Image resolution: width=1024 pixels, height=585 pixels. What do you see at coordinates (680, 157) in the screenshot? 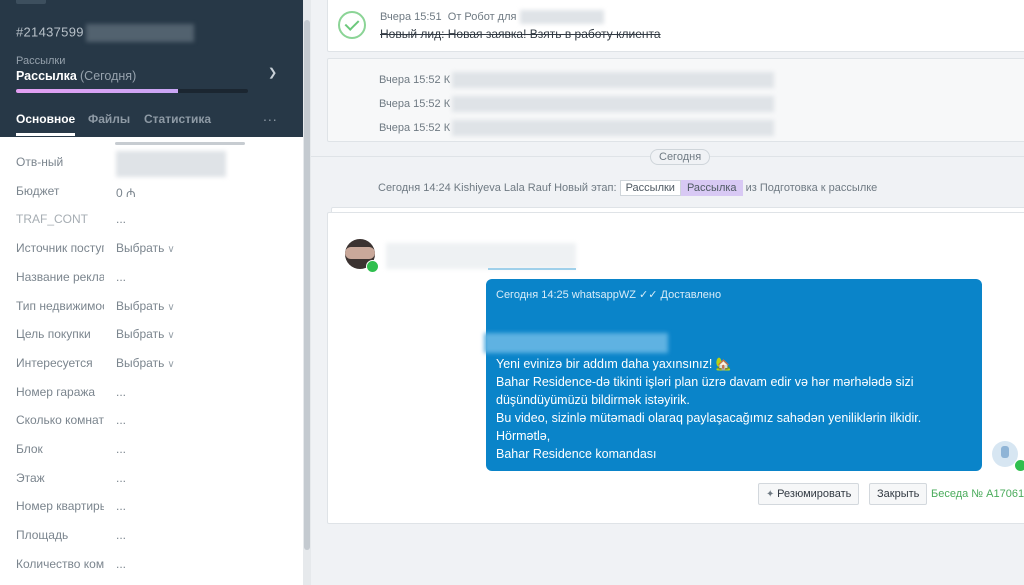
I see `date-divider-label: Сегодня` at bounding box center [680, 157].